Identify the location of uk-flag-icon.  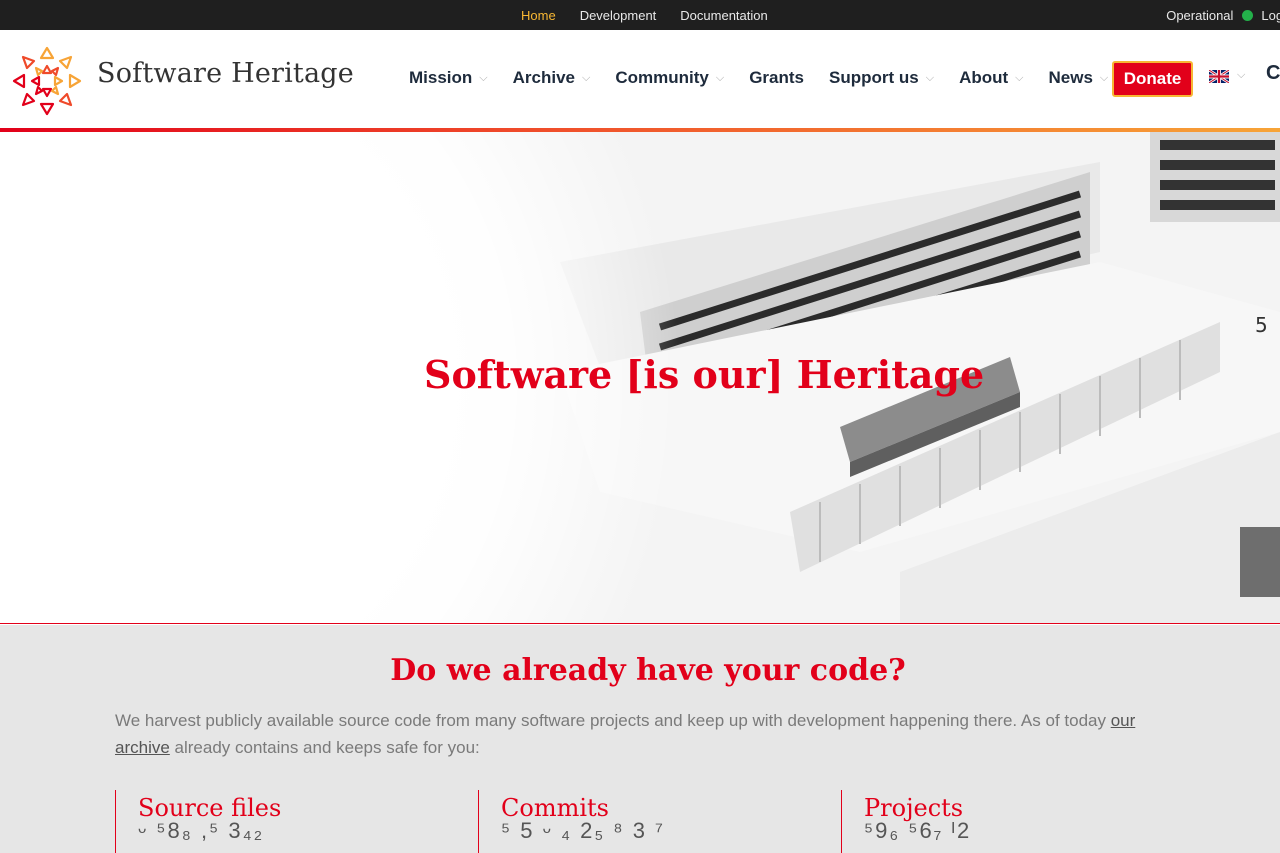
(1219, 76).